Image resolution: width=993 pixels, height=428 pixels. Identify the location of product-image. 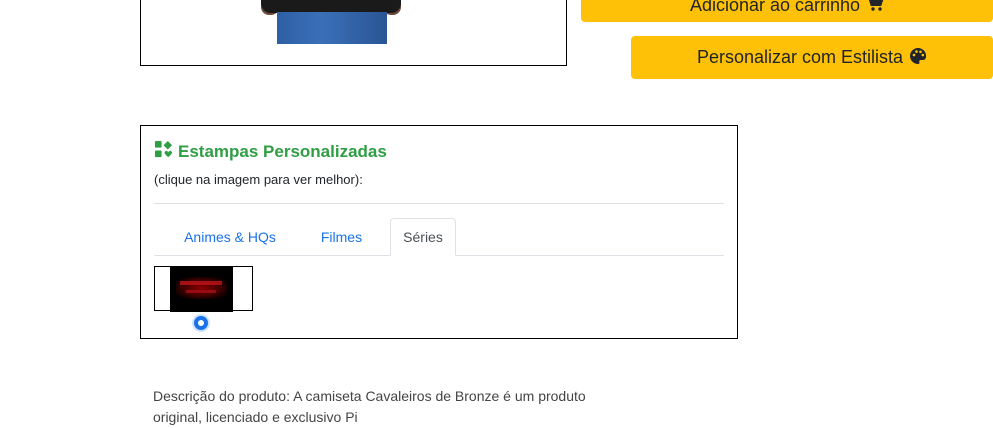
(353, 33).